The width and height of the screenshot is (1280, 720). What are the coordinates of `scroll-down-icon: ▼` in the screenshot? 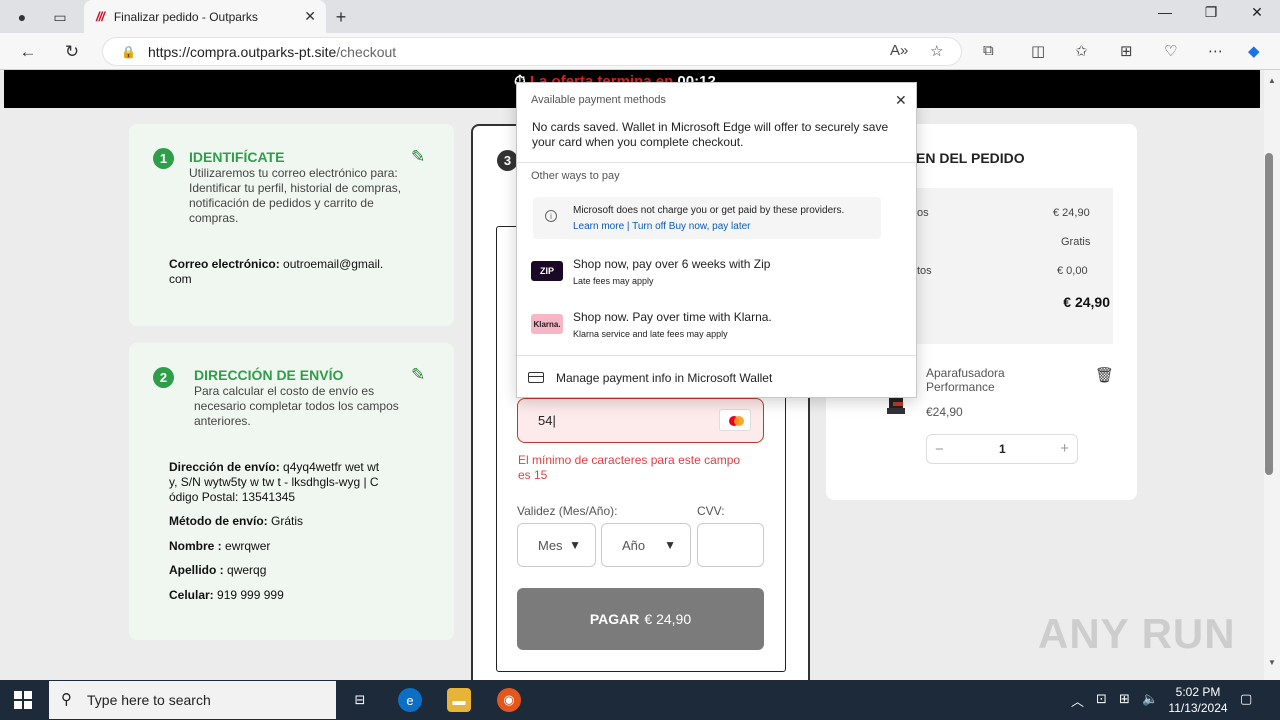 It's located at (1272, 662).